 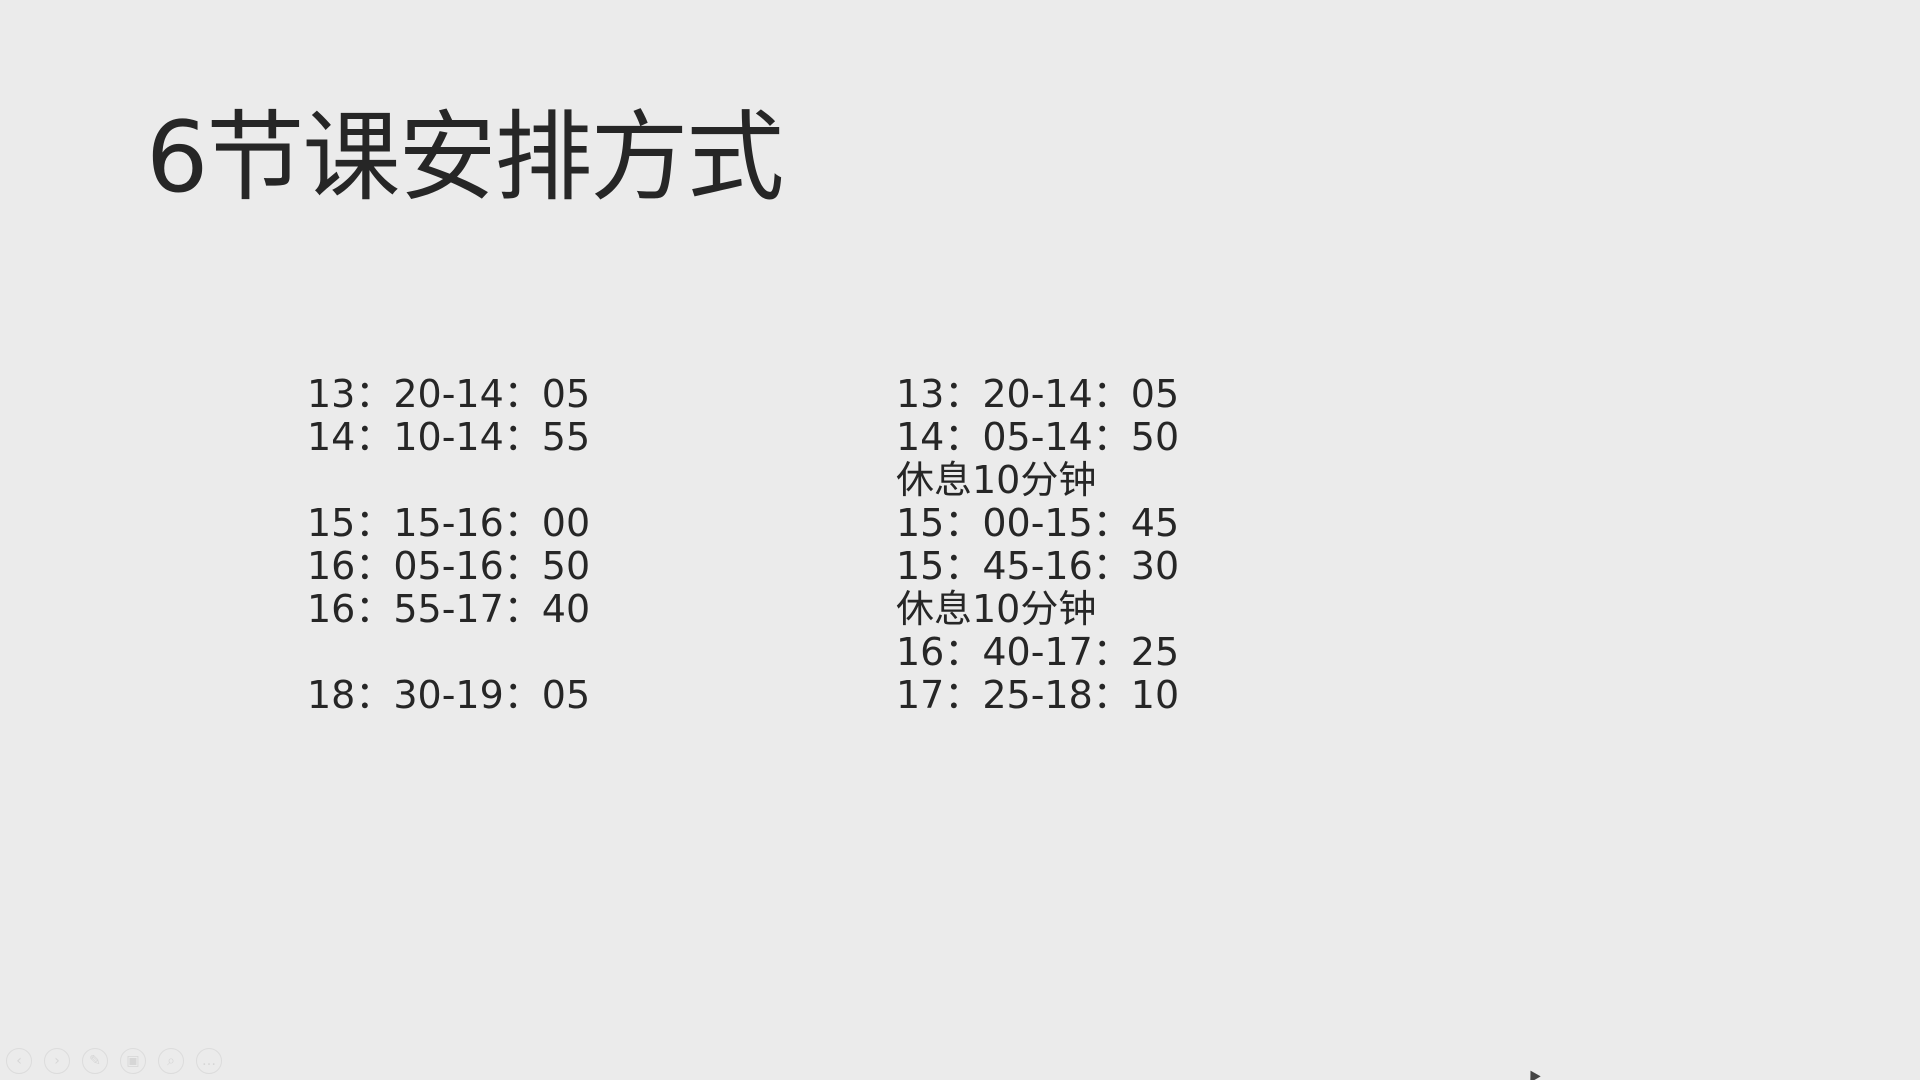 I want to click on slides-icon: ▣, so click(x=133, y=1061).